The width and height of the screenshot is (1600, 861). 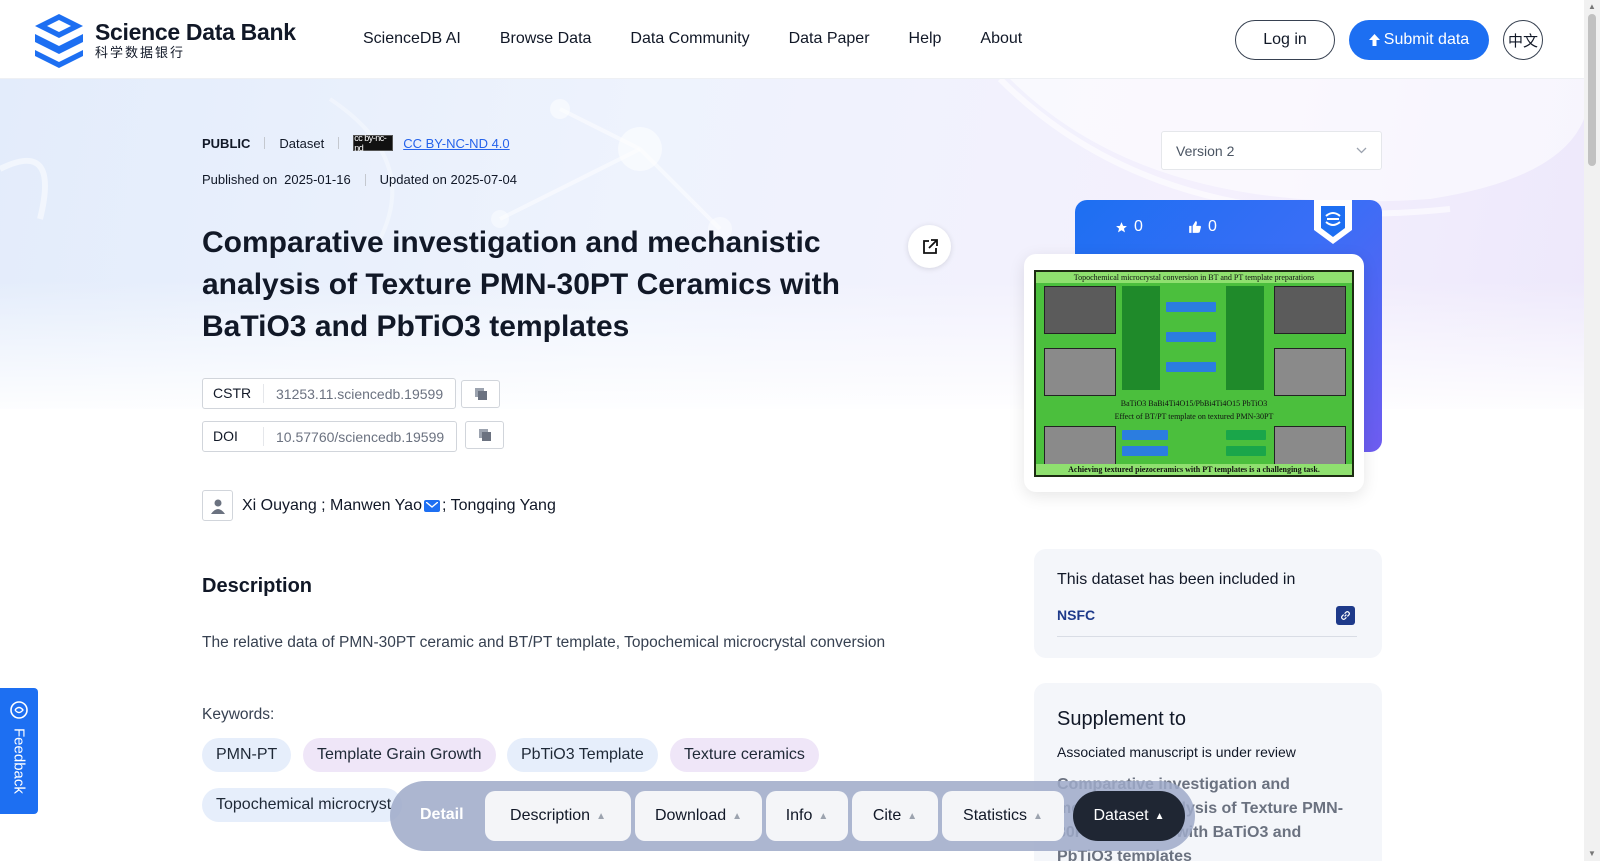 What do you see at coordinates (887, 815) in the screenshot?
I see `section-tab-label: Cite` at bounding box center [887, 815].